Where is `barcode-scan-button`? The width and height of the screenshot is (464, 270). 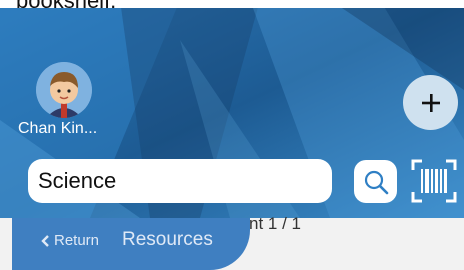
barcode-scan-button is located at coordinates (434, 181).